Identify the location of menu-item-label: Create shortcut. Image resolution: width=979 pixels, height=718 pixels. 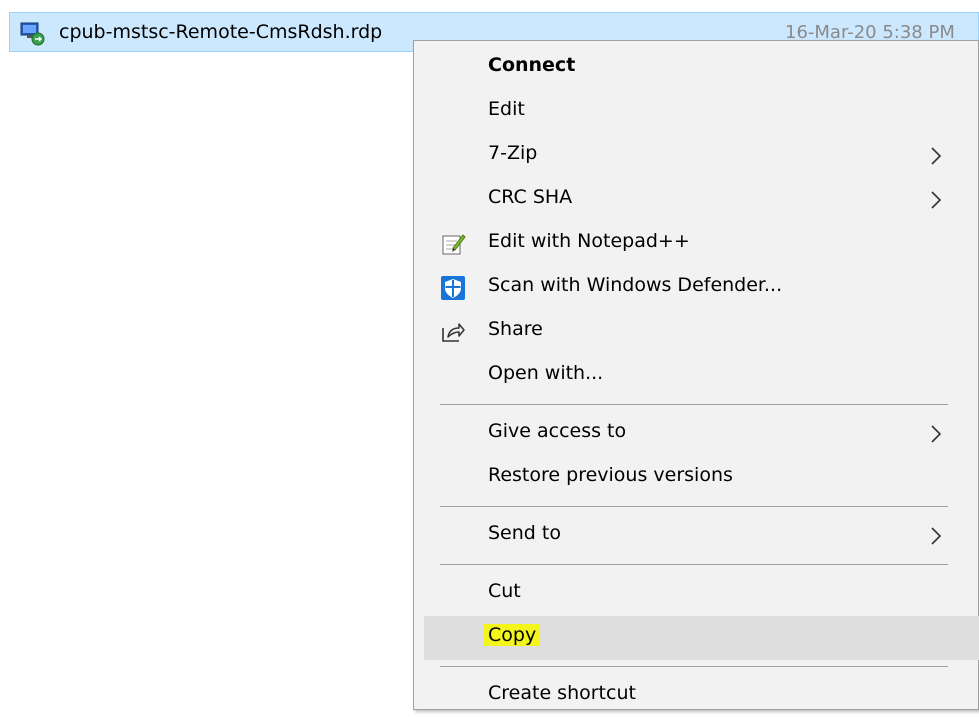
(562, 693).